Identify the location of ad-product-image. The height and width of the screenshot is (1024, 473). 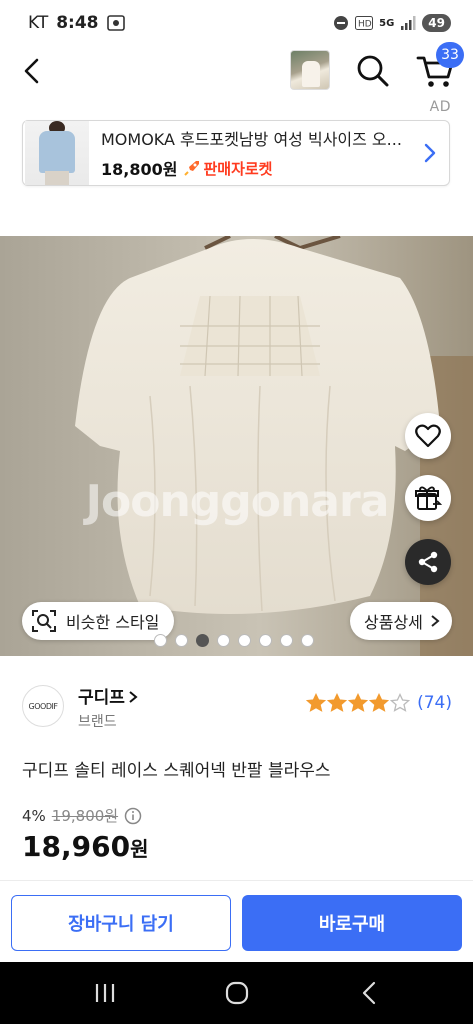
(57, 153).